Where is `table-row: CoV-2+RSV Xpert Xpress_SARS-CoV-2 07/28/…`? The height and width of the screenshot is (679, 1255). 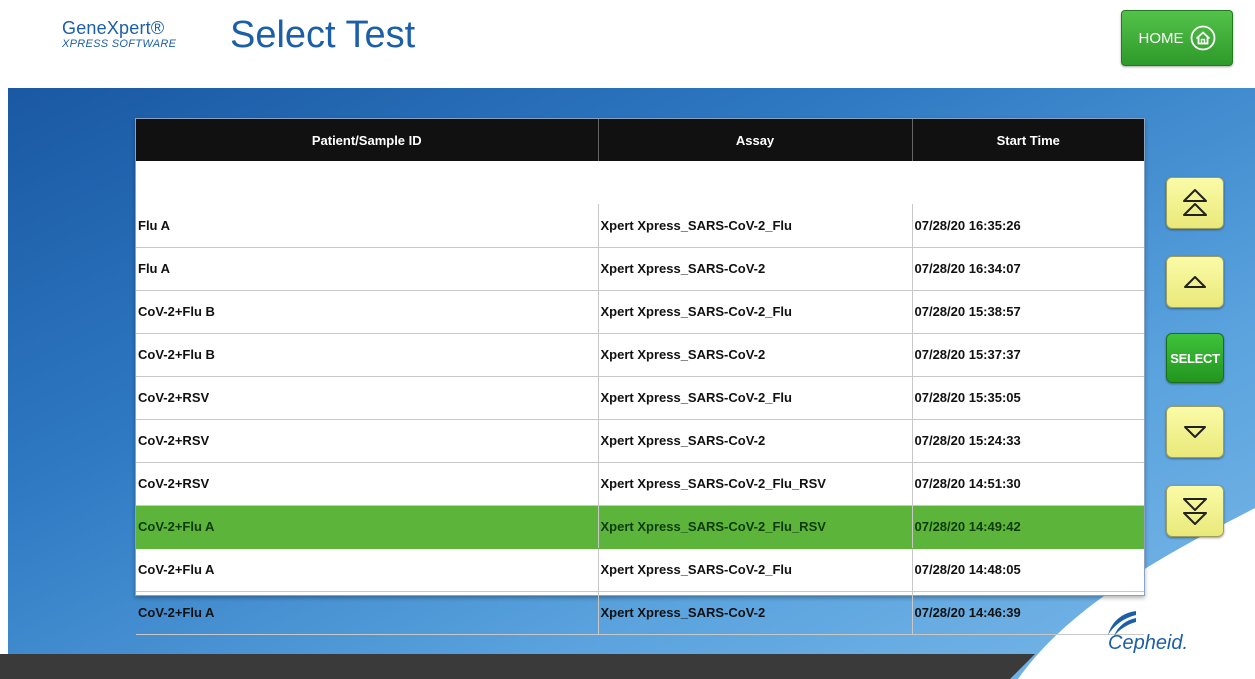 table-row: CoV-2+RSV Xpert Xpress_SARS-CoV-2 07/28/… is located at coordinates (640, 441).